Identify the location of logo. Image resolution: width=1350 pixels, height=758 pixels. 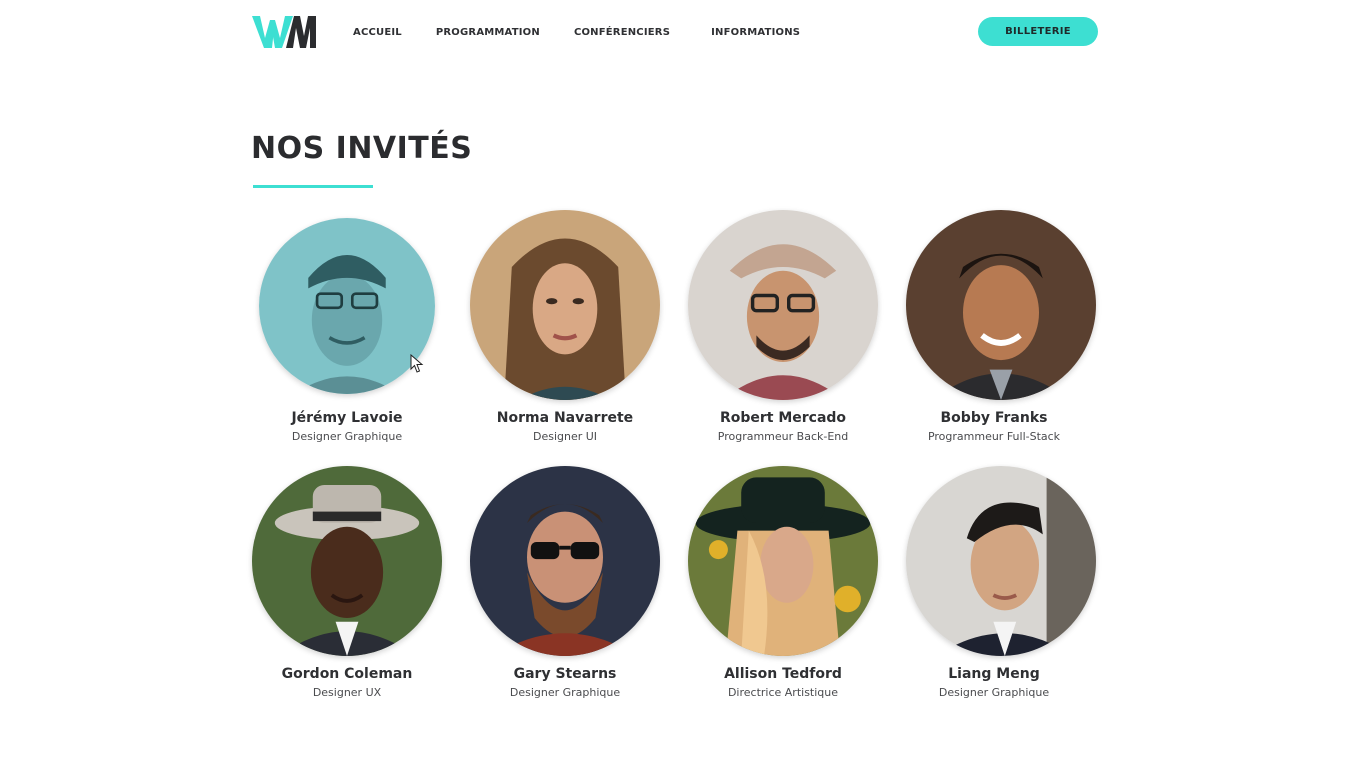
(285, 32).